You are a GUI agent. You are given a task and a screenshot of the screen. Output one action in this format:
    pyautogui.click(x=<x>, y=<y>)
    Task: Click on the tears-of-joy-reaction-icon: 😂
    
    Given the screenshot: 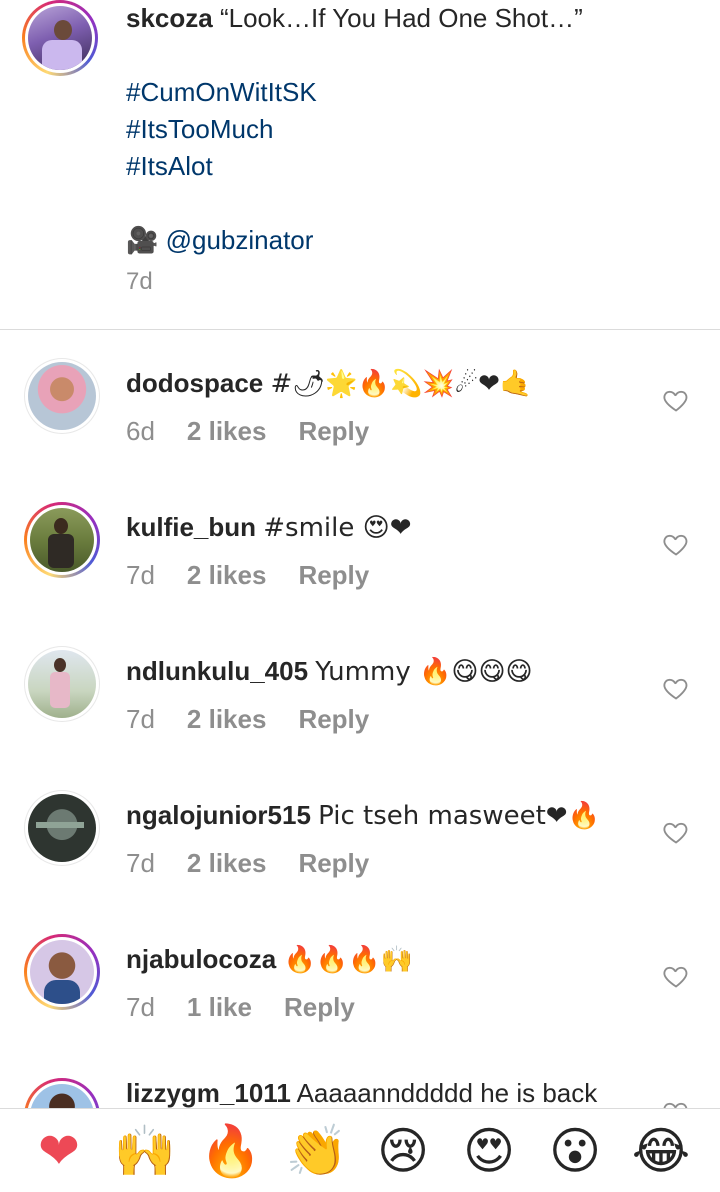 What is the action you would take?
    pyautogui.click(x=661, y=1151)
    